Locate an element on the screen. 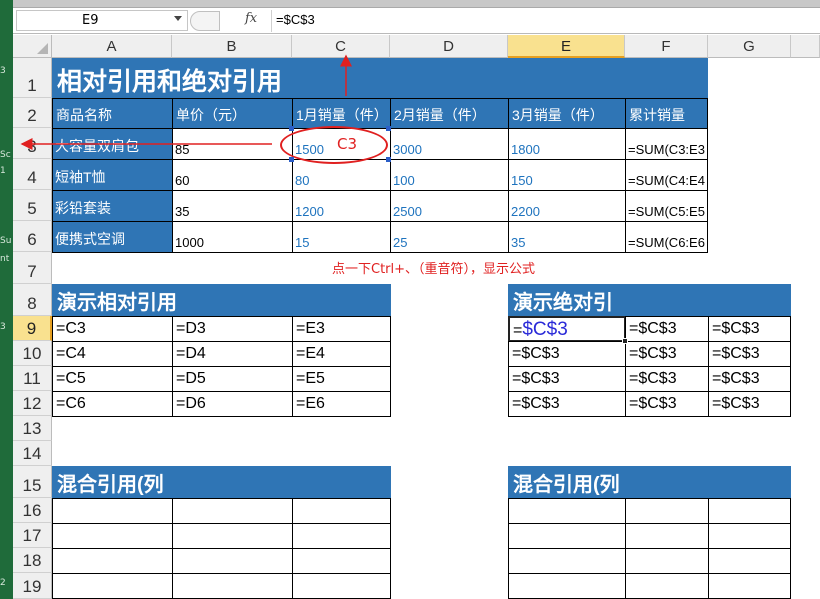 The height and width of the screenshot is (599, 820). cell-jan-sales: 15 is located at coordinates (341, 237).